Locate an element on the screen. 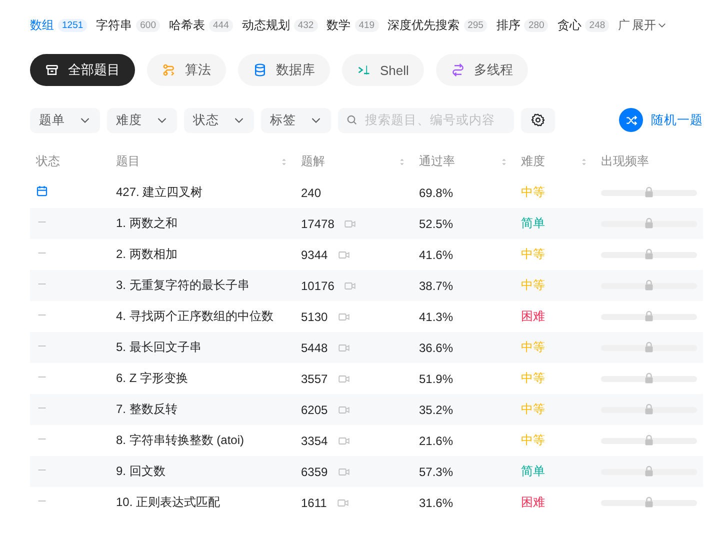 Image resolution: width=720 pixels, height=533 pixels. acceptance-rate: 21.6% is located at coordinates (436, 441).